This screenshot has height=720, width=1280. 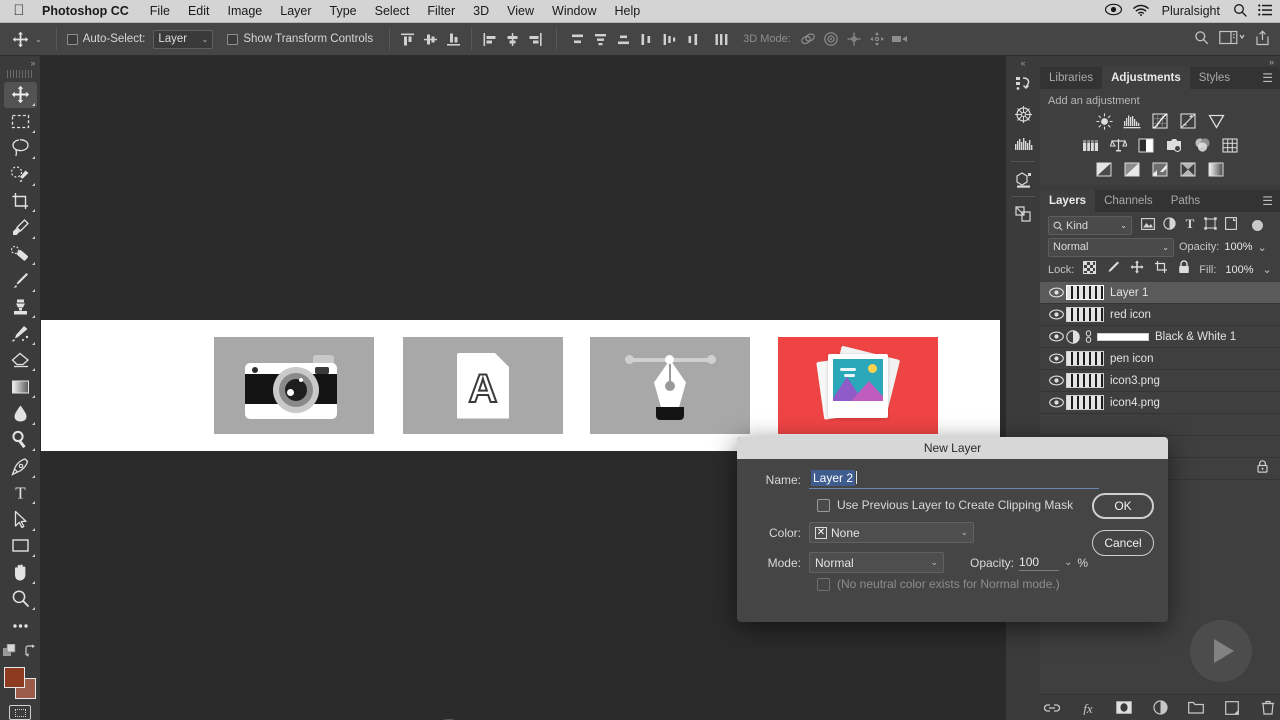 What do you see at coordinates (20, 227) in the screenshot?
I see `tool-eyedropper` at bounding box center [20, 227].